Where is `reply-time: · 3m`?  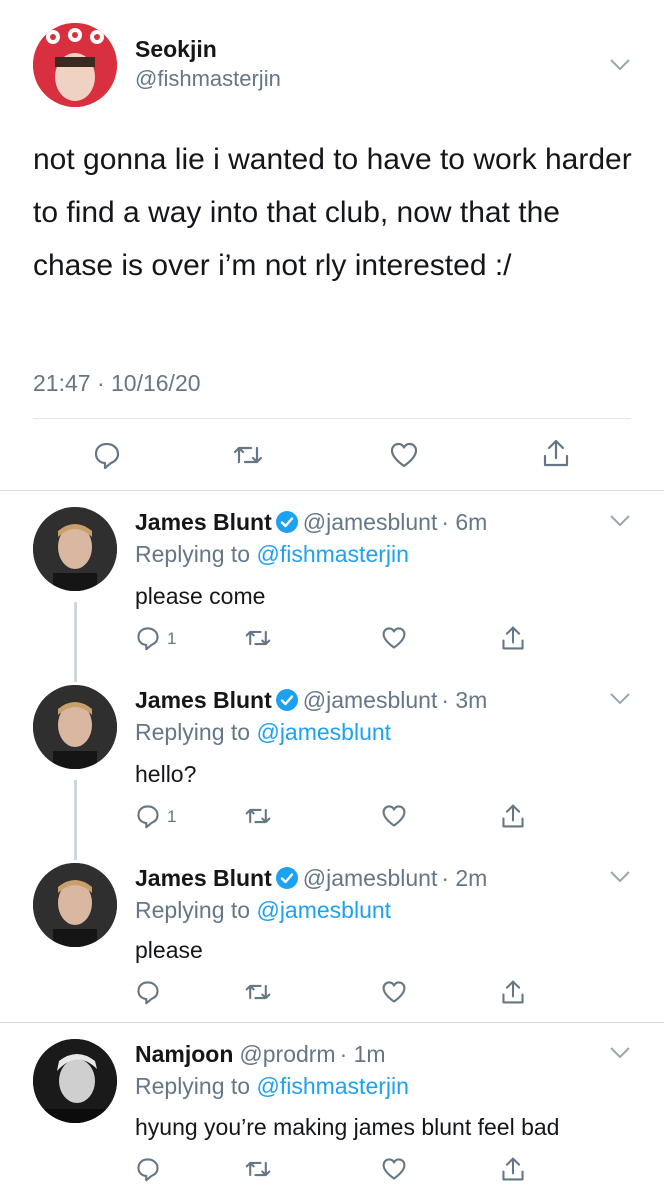 reply-time: · 3m is located at coordinates (464, 700).